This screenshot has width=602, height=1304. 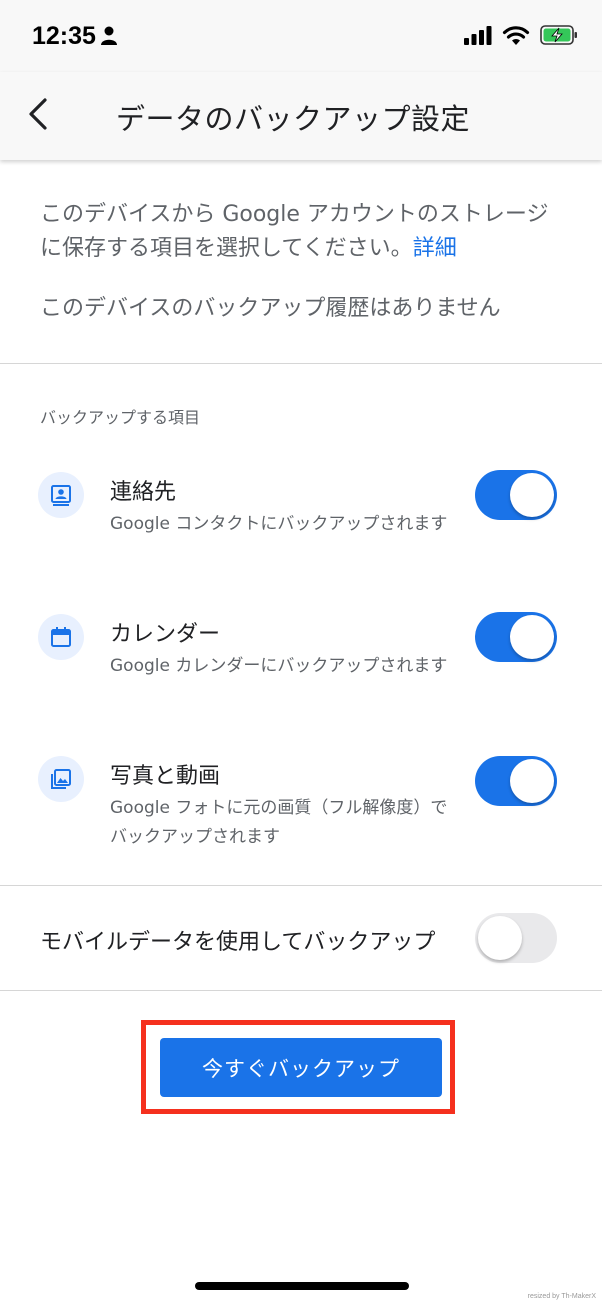 What do you see at coordinates (478, 37) in the screenshot?
I see `signal-icon` at bounding box center [478, 37].